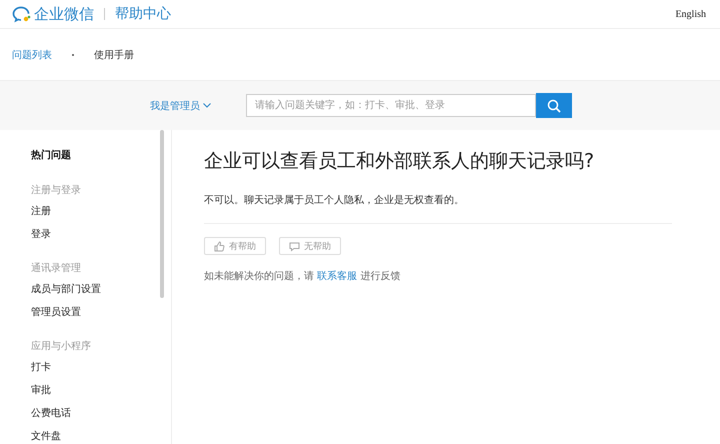  I want to click on logo-text: 企业微信, so click(64, 14).